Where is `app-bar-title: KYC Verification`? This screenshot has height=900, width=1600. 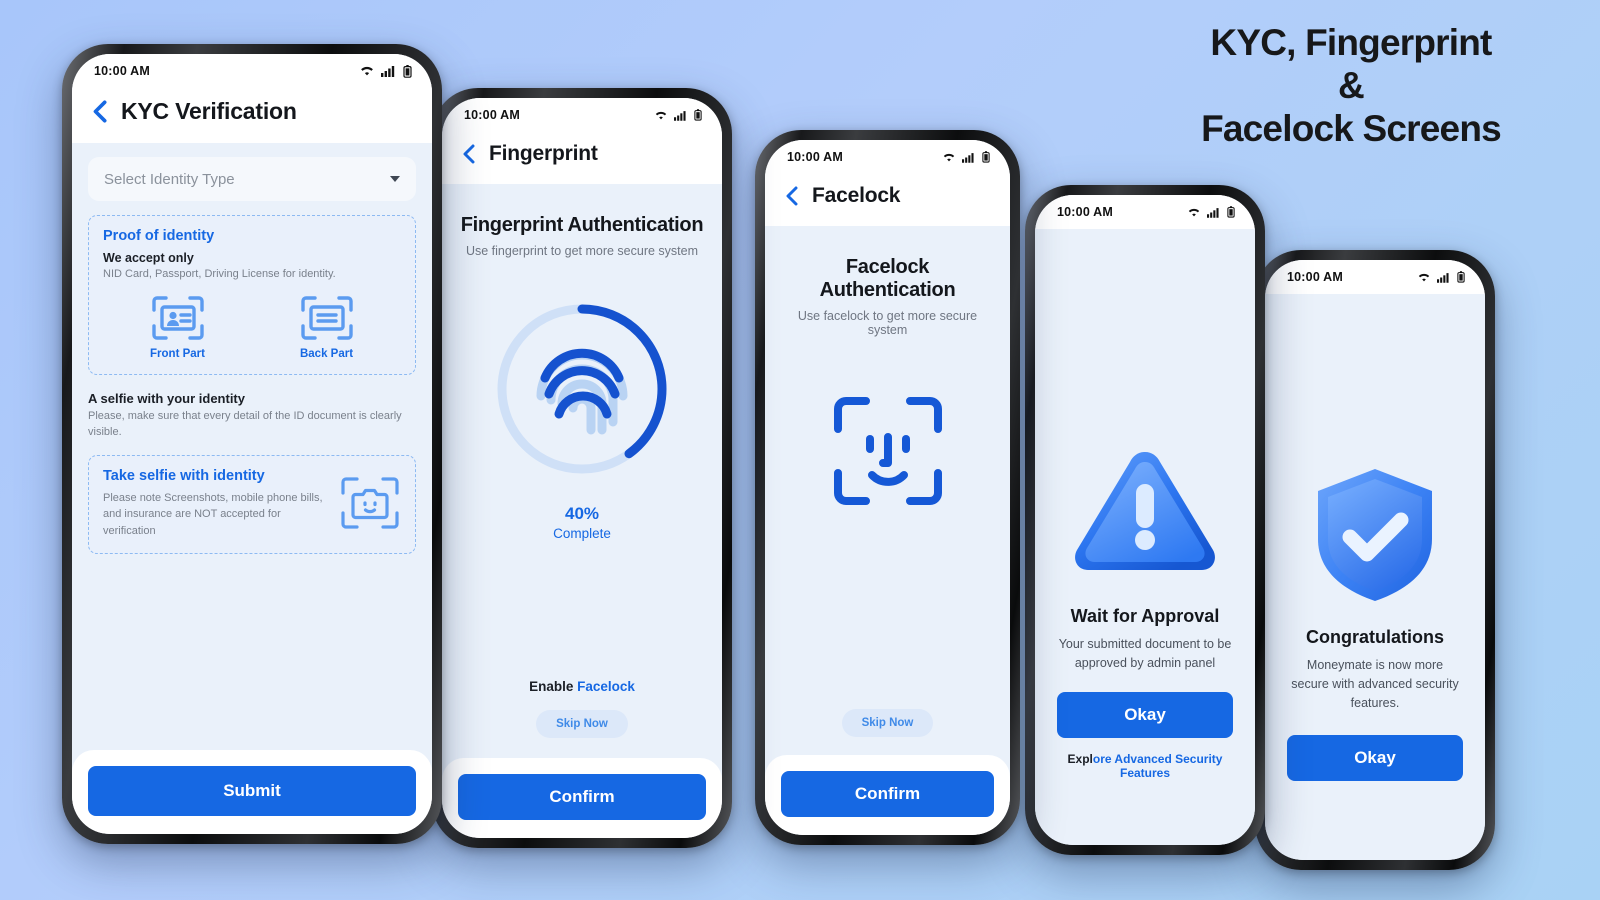 app-bar-title: KYC Verification is located at coordinates (209, 111).